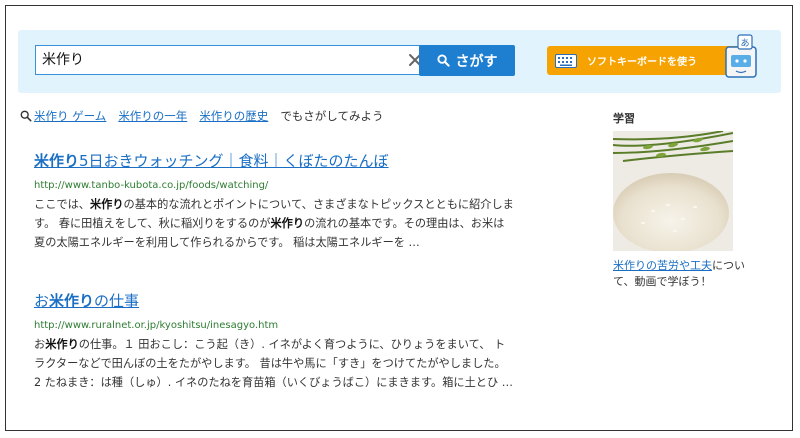 This screenshot has height=438, width=800. I want to click on related-link: 米作りの歴史, so click(233, 116).